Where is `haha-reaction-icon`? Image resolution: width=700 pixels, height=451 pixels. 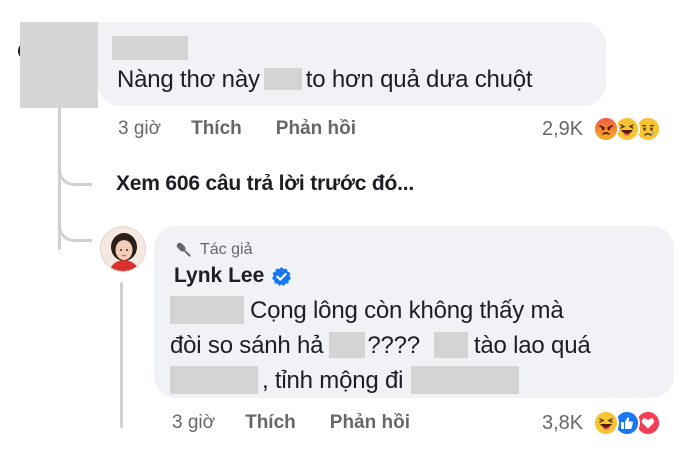
haha-reaction-icon is located at coordinates (606, 423).